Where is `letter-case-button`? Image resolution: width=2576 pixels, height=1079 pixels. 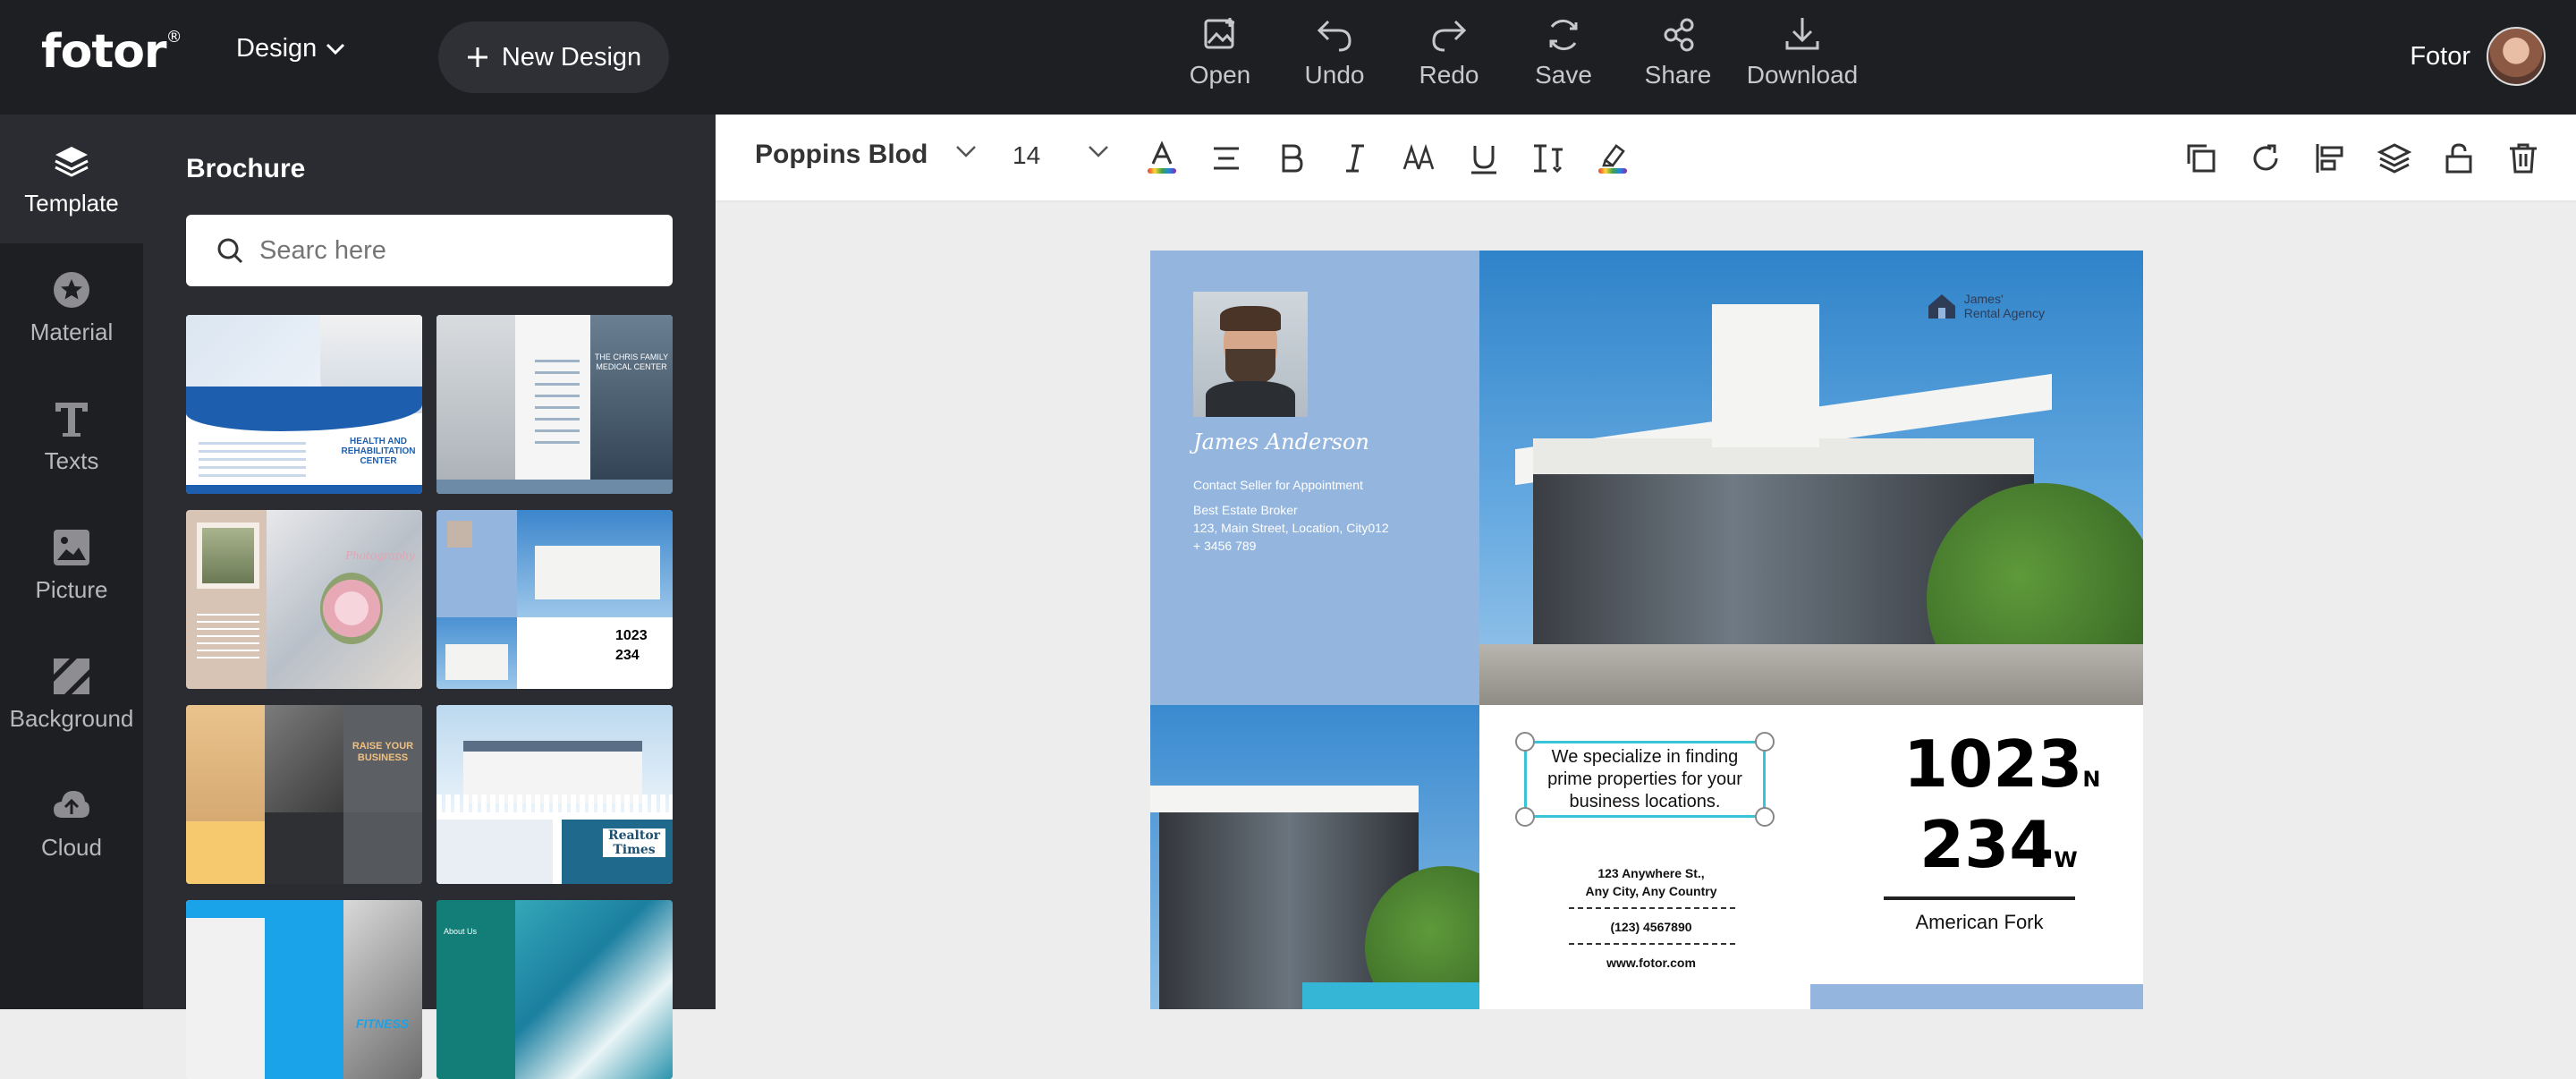
letter-case-button is located at coordinates (1419, 158).